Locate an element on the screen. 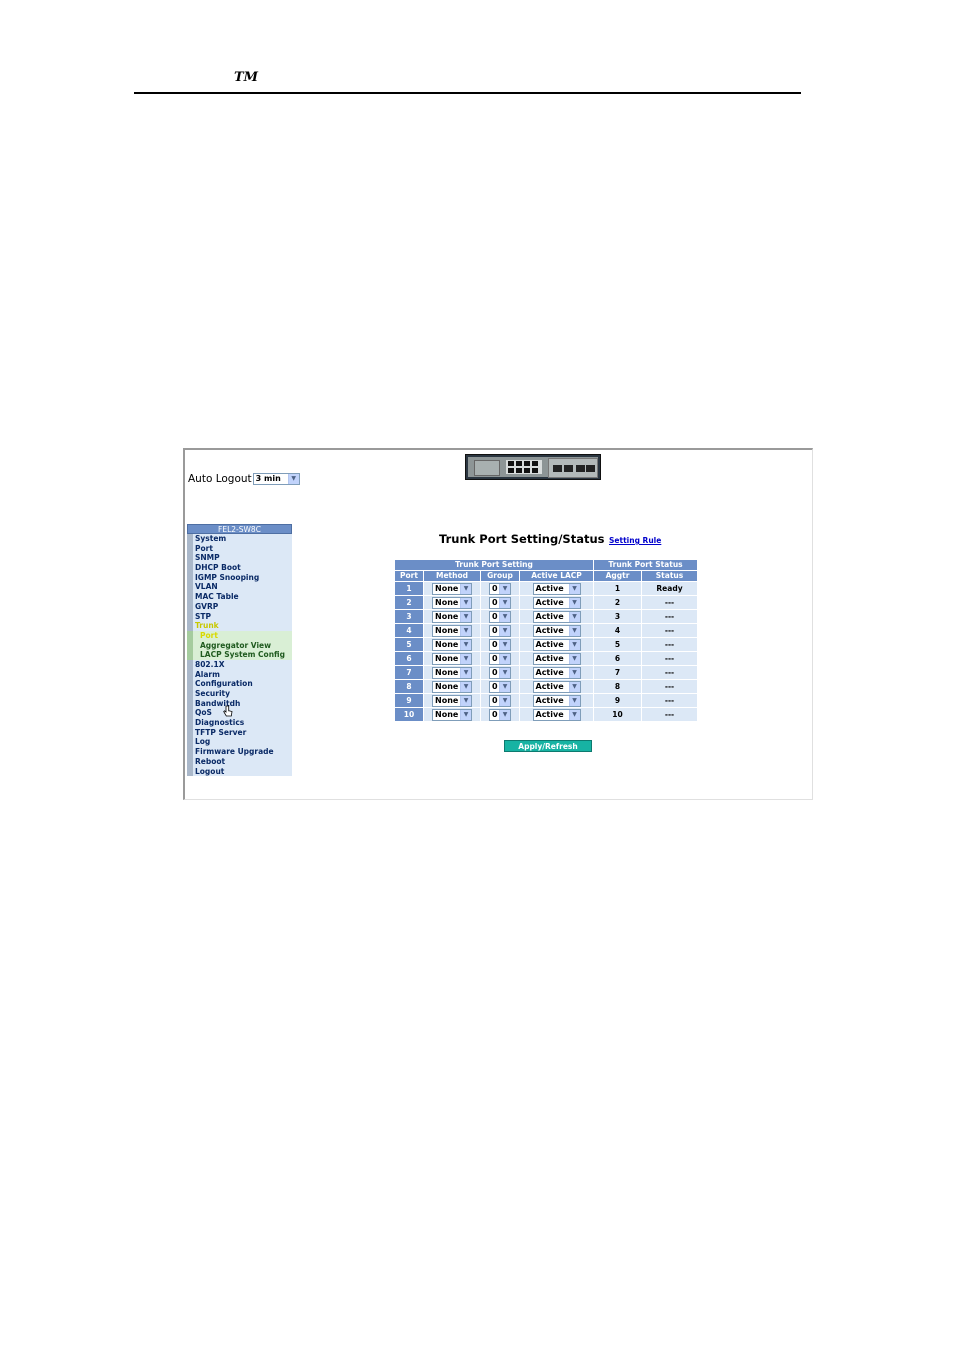 The height and width of the screenshot is (1349, 954). sidebar-item-trunk: Trunk is located at coordinates (239, 626).